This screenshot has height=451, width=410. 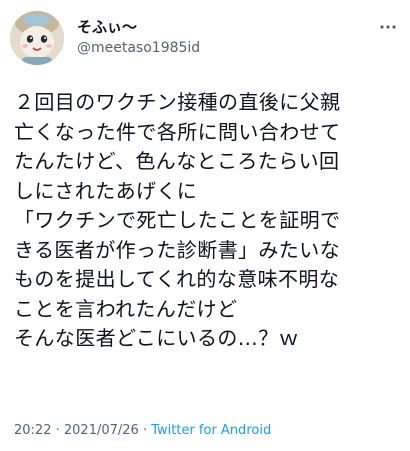 What do you see at coordinates (177, 131) in the screenshot?
I see `tweet-text-line: 亡くなった件で各所に問い合わせて` at bounding box center [177, 131].